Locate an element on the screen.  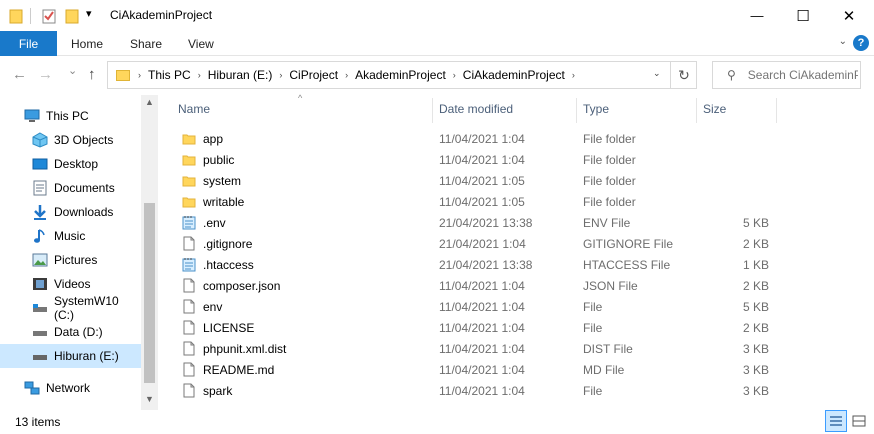
nav-item-pictures: Pictures is located at coordinates (70, 260).